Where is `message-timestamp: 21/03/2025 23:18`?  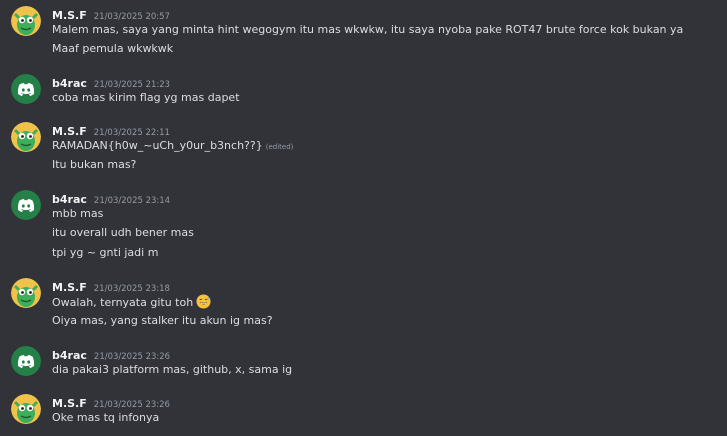 message-timestamp: 21/03/2025 23:18 is located at coordinates (131, 289).